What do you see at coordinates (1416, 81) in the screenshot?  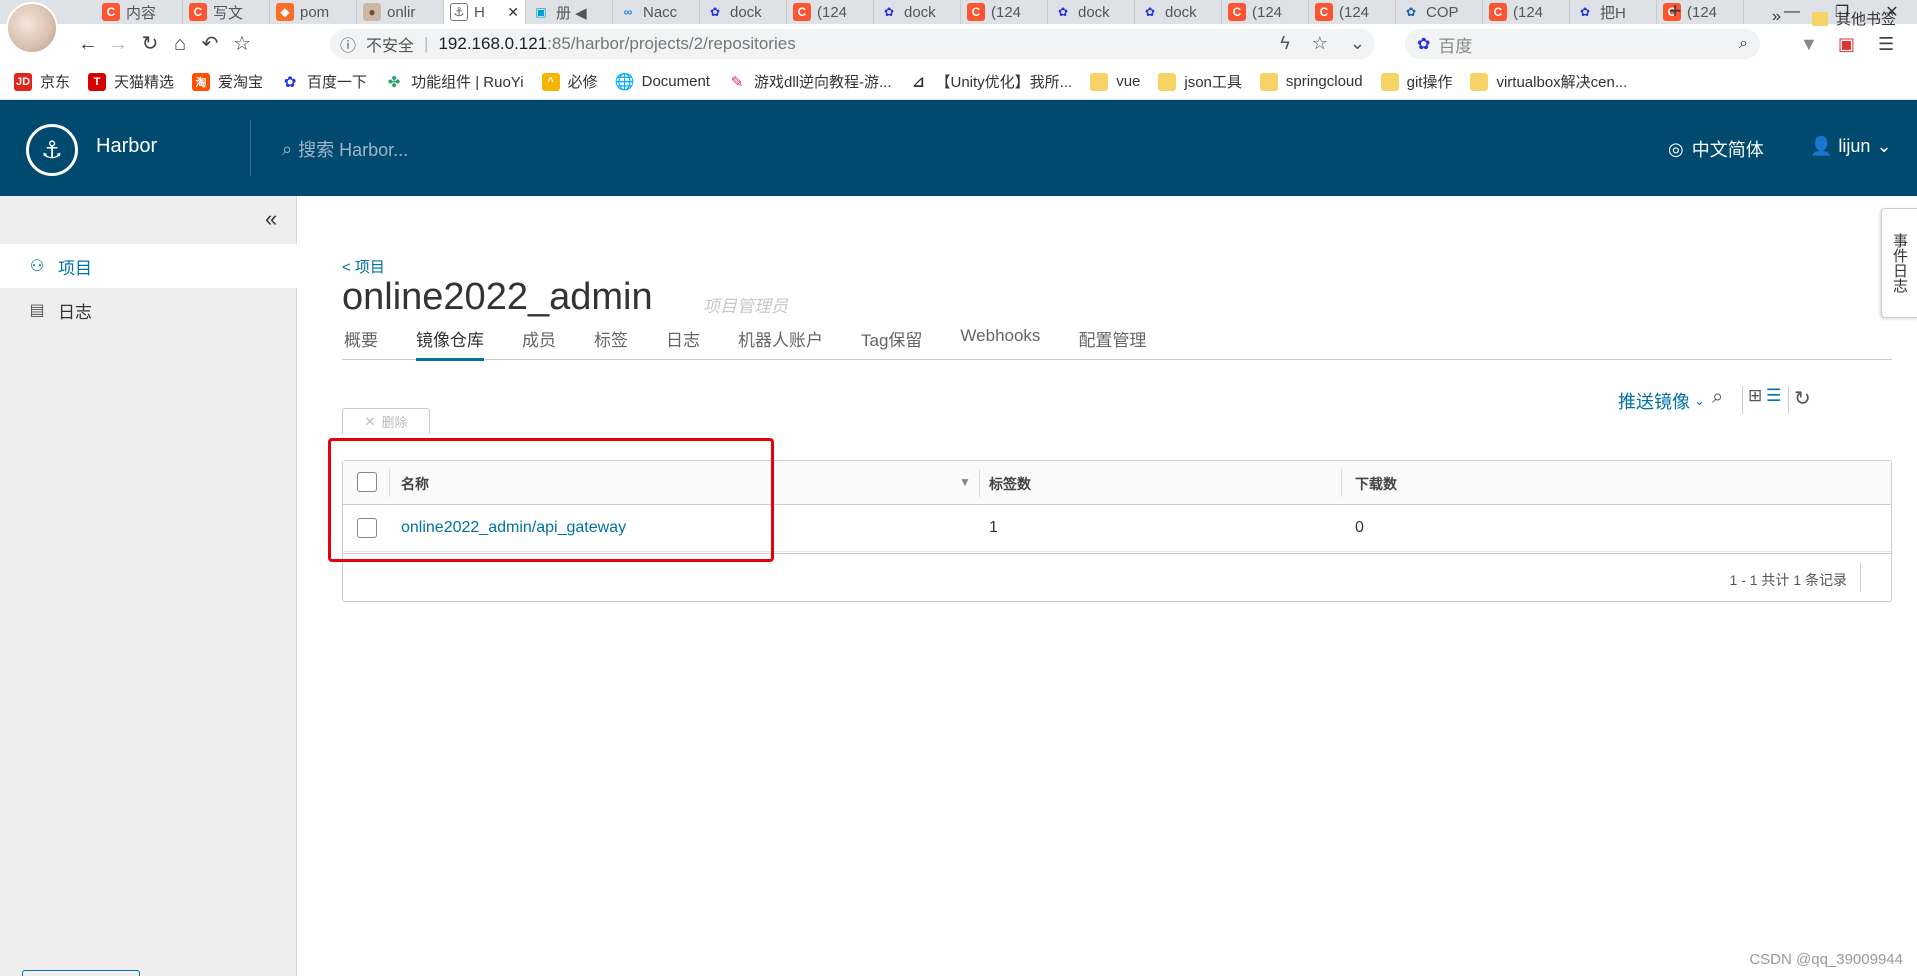 I see `bookmark-item: git操作` at bounding box center [1416, 81].